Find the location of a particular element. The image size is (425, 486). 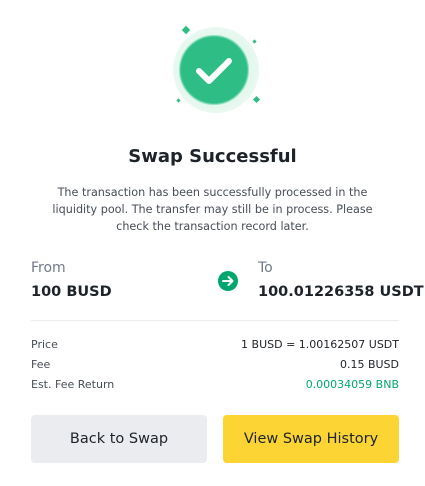

divider is located at coordinates (215, 320).